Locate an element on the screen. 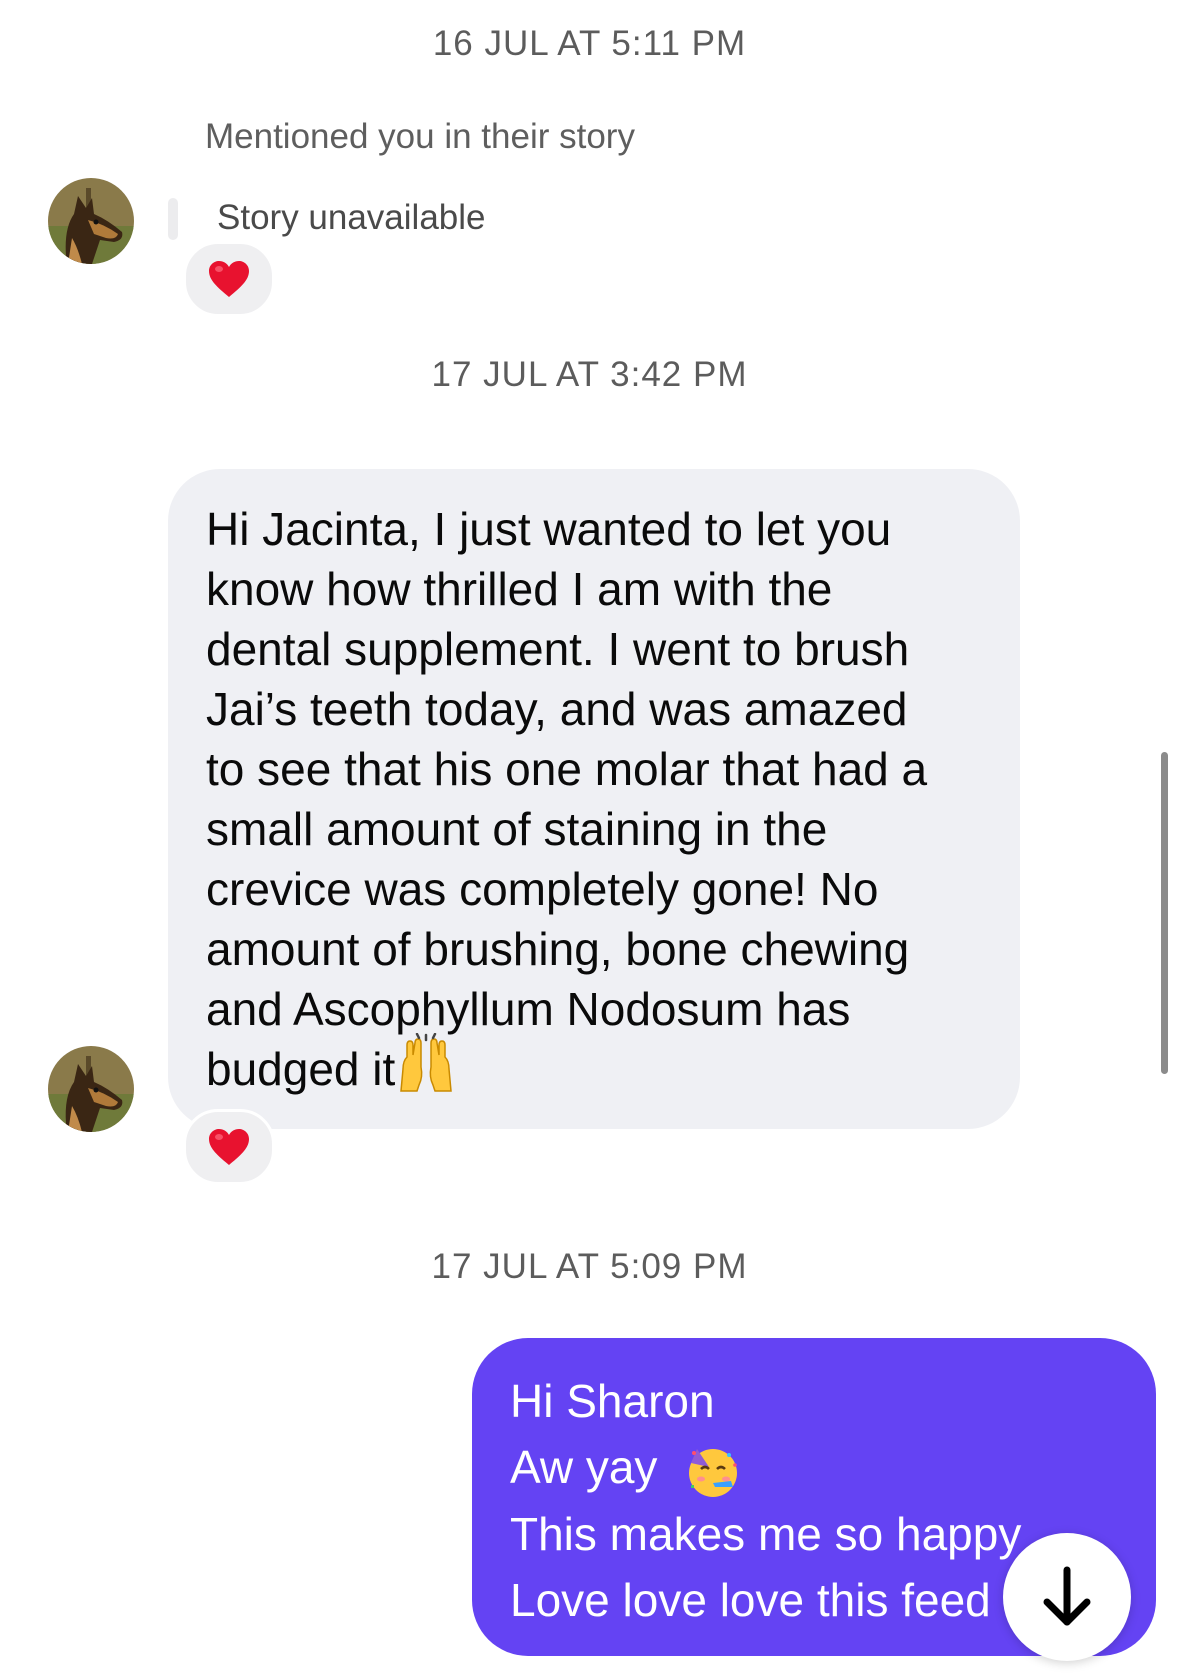  scrollbar is located at coordinates (1164, 913).